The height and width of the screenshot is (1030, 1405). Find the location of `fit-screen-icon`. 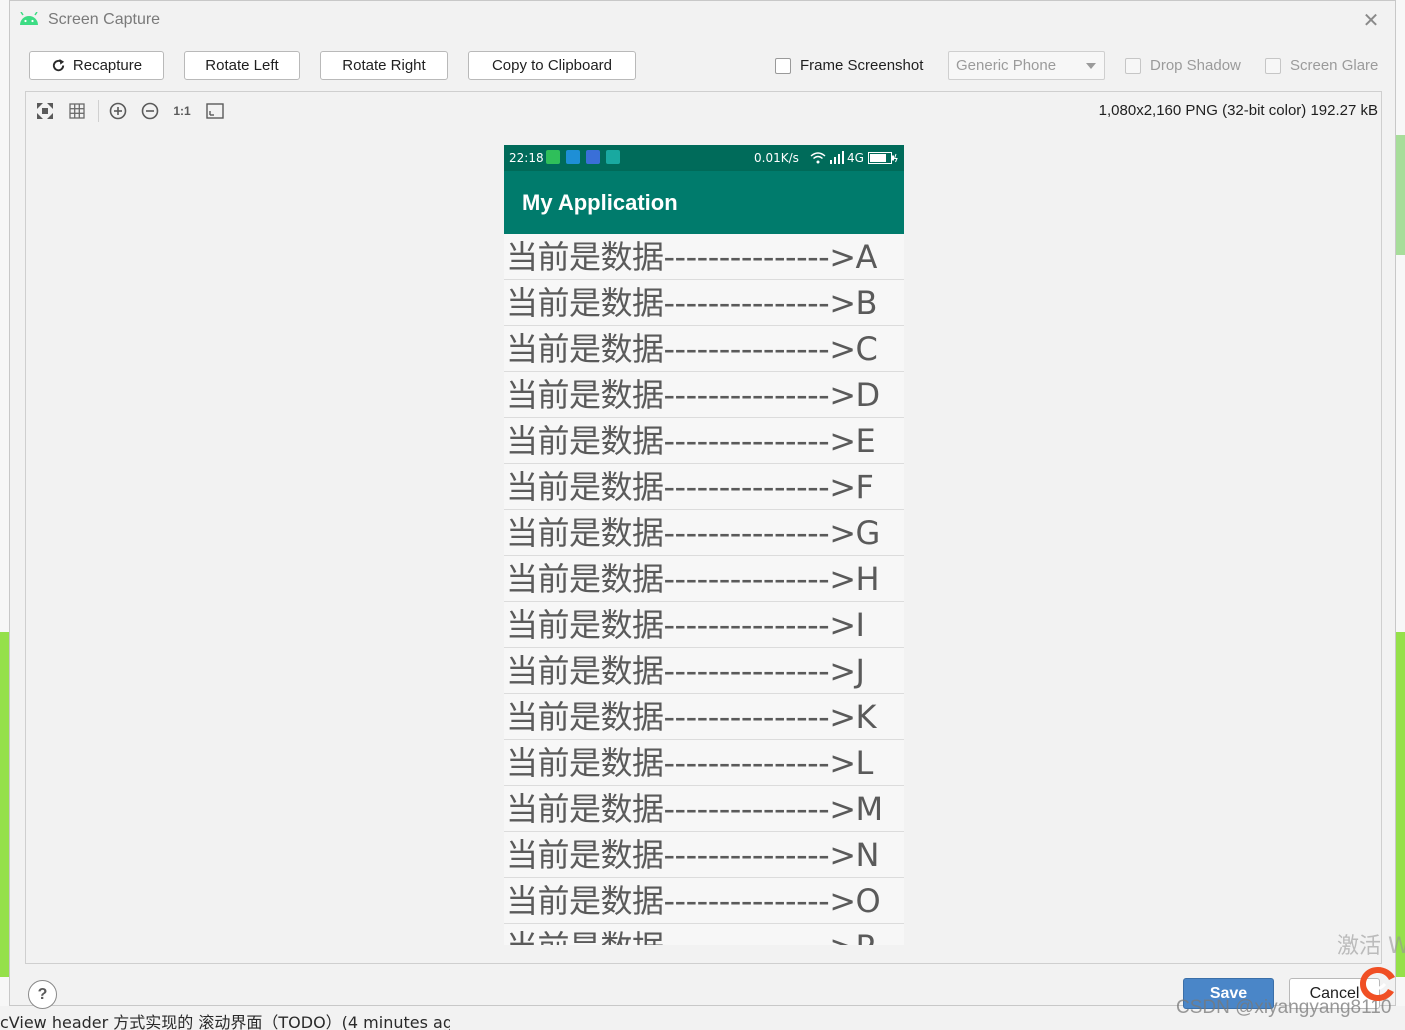

fit-screen-icon is located at coordinates (45, 111).